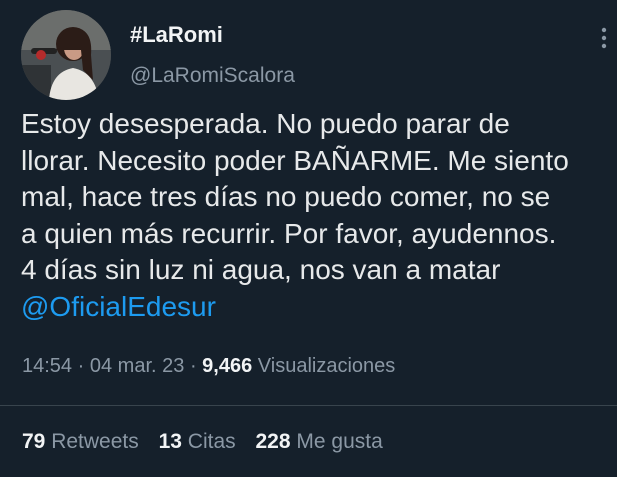  What do you see at coordinates (604, 38) in the screenshot?
I see `more-vertical-icon` at bounding box center [604, 38].